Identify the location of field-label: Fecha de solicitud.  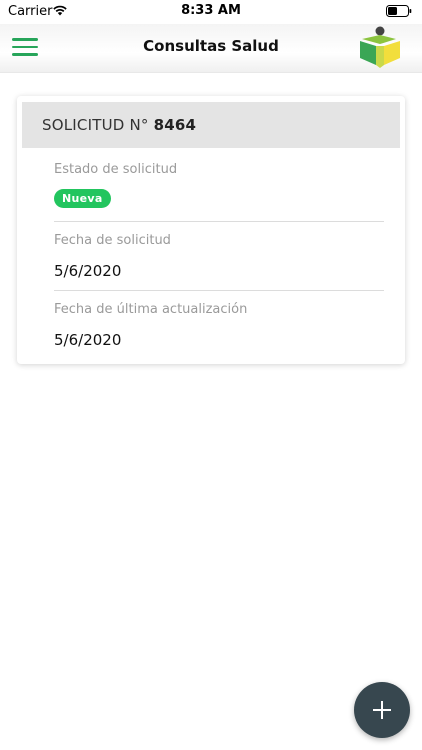
(112, 240).